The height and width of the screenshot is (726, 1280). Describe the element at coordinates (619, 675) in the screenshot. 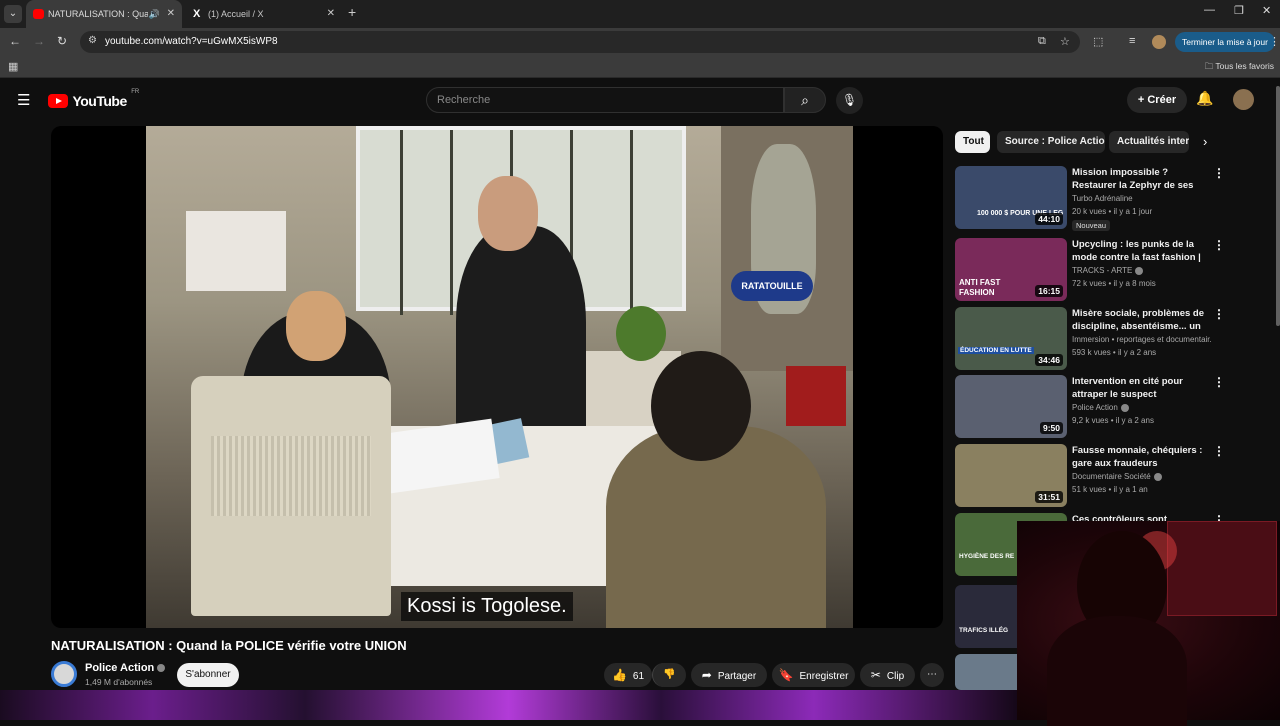

I see `thumb-up-icon: 👍` at that location.